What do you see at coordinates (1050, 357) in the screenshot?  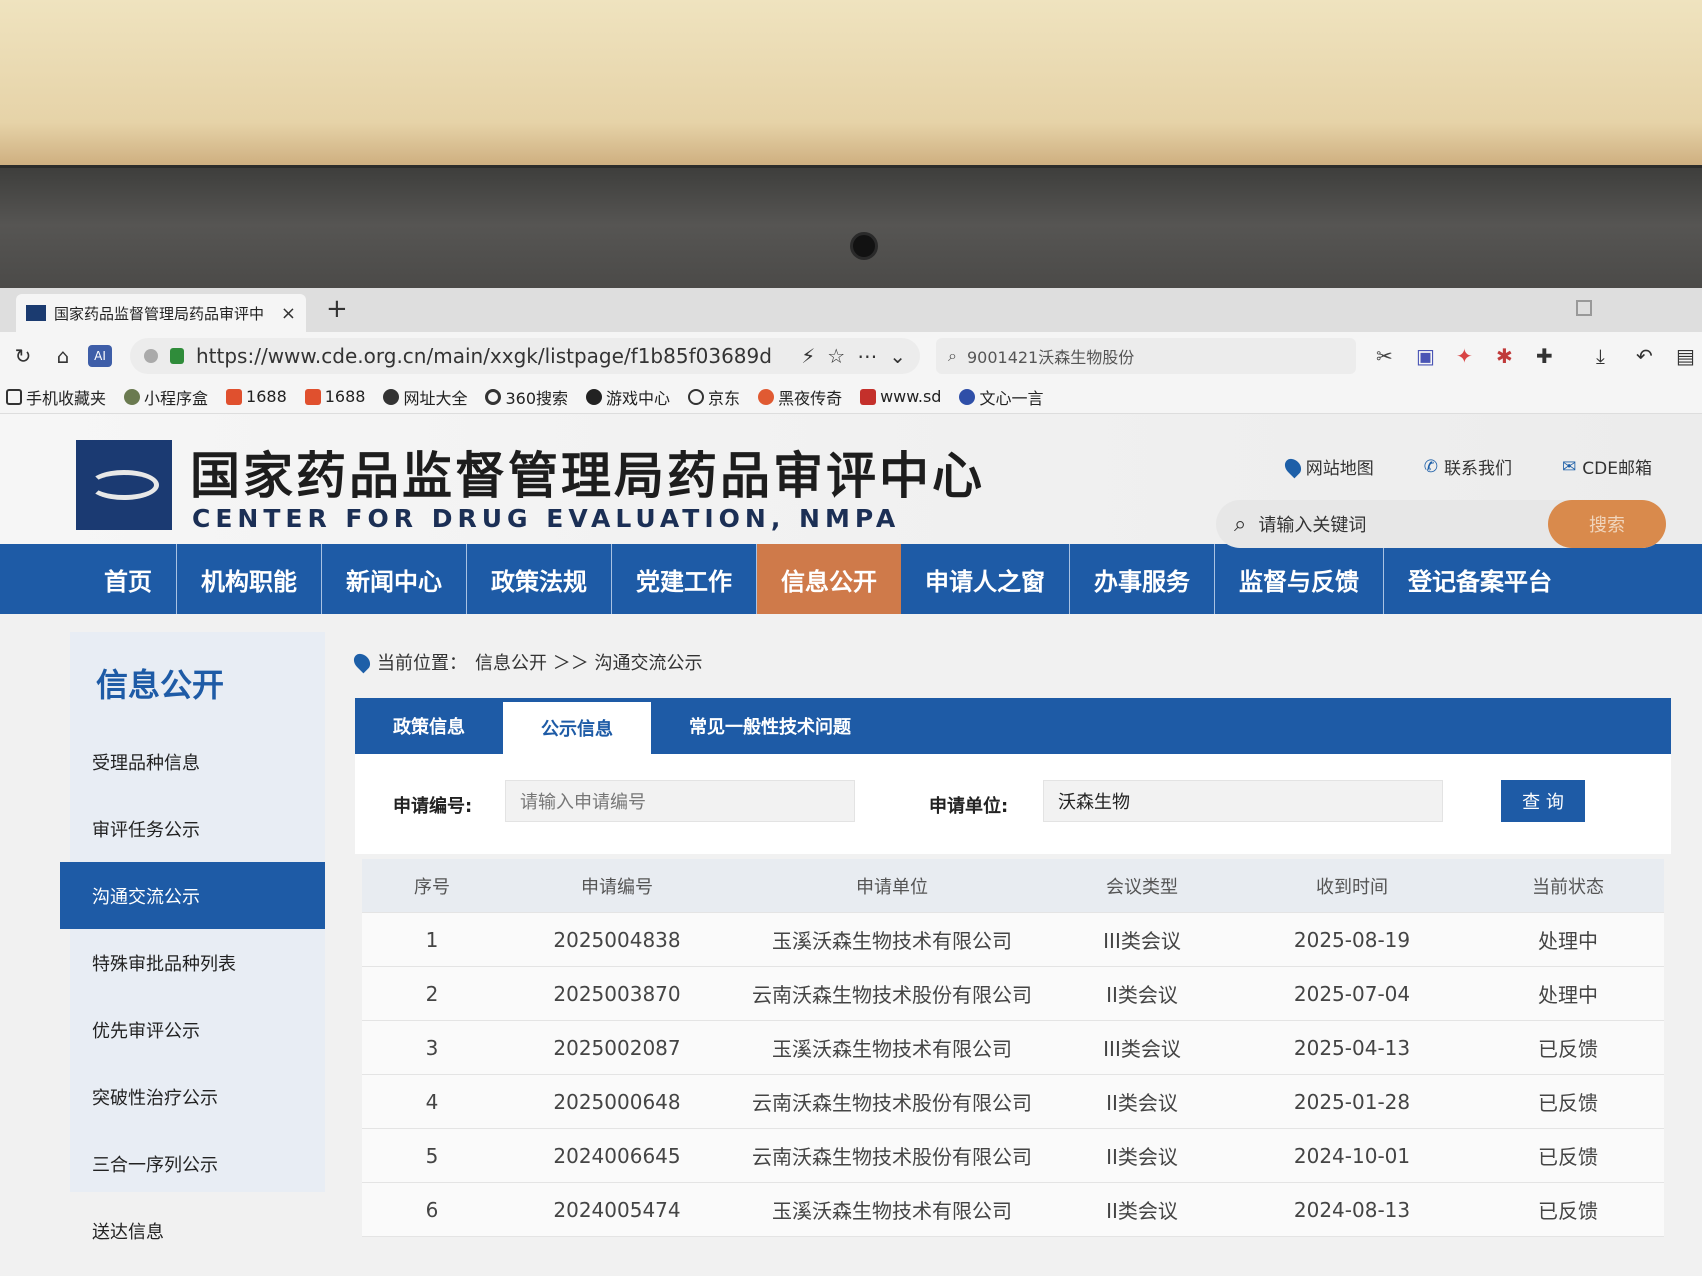 I see `browser-search-value: 9001421沃森生物股份` at bounding box center [1050, 357].